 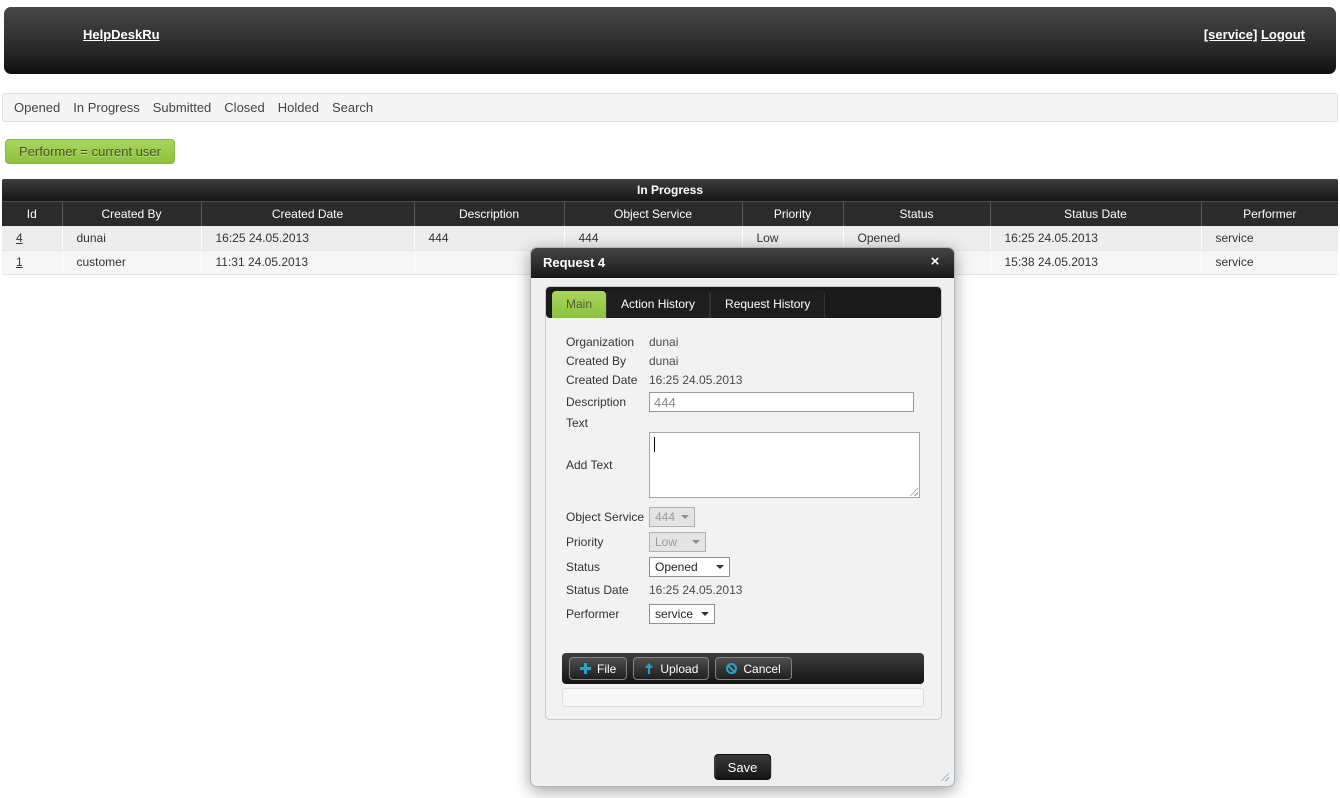 I want to click on performer-select: service, so click(x=682, y=613).